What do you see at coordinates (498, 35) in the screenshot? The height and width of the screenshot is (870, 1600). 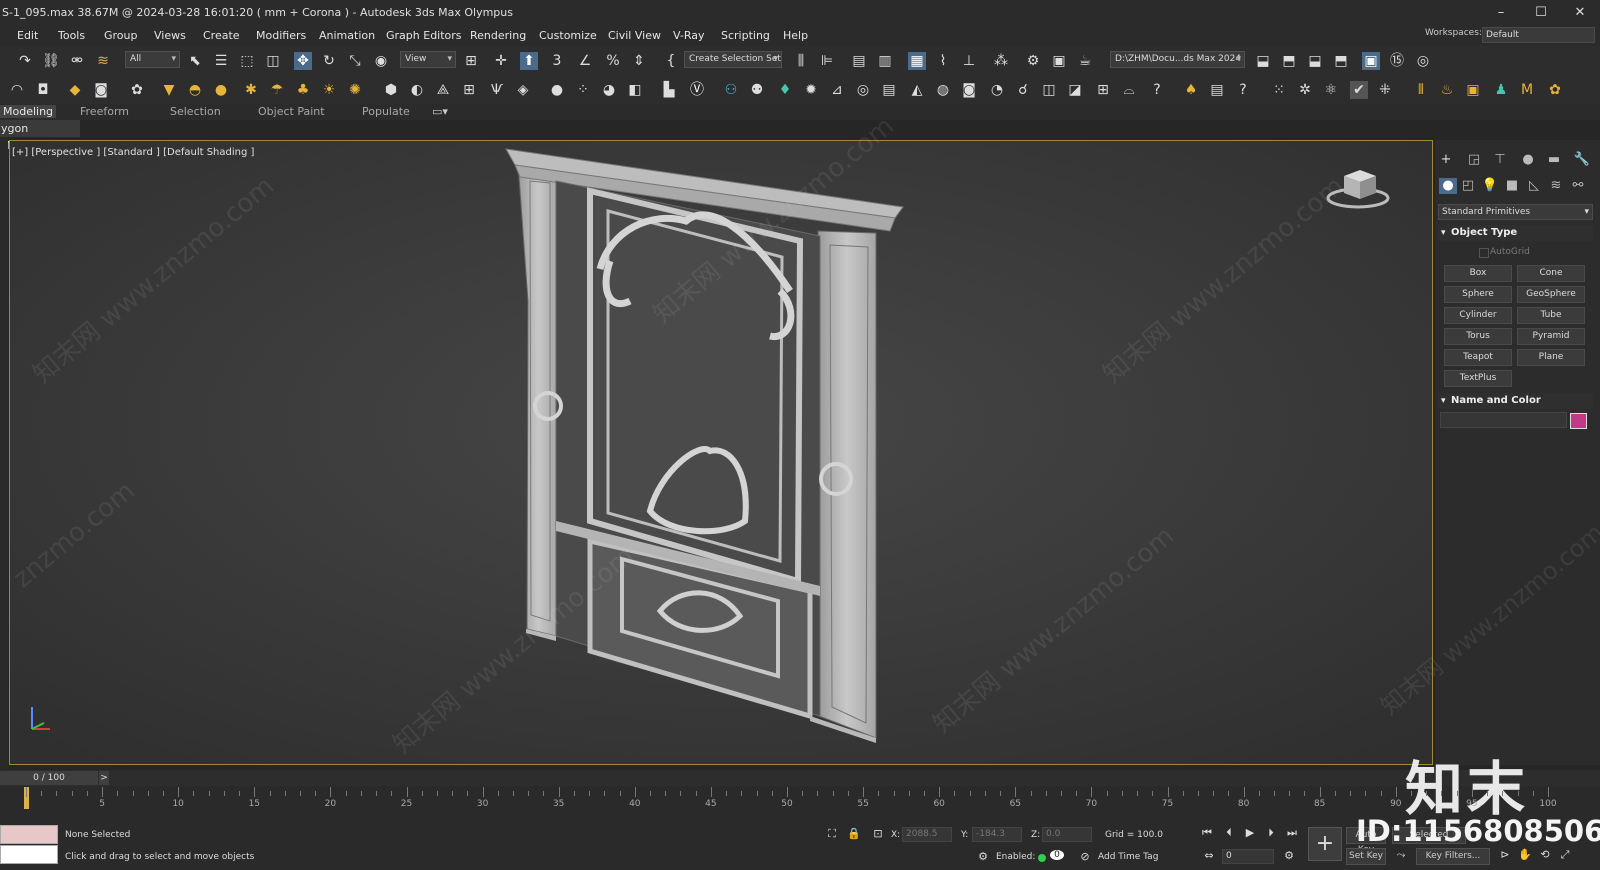 I see `menu-rendering: Rendering` at bounding box center [498, 35].